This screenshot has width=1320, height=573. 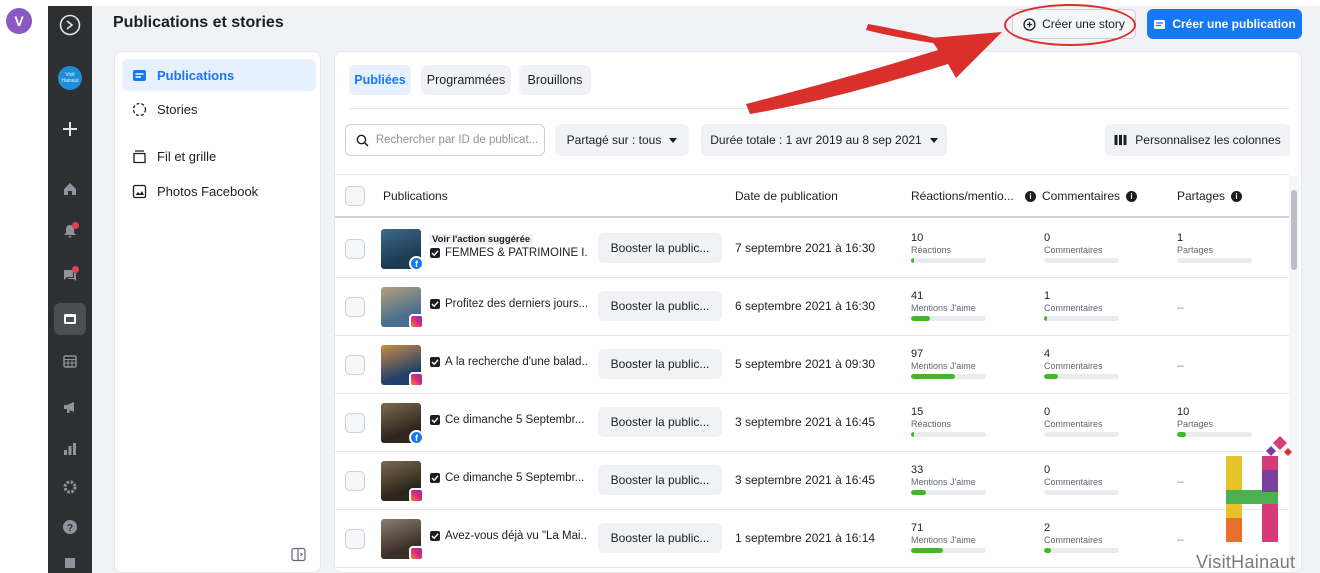 I want to click on megaphone-icon, so click(x=69, y=407).